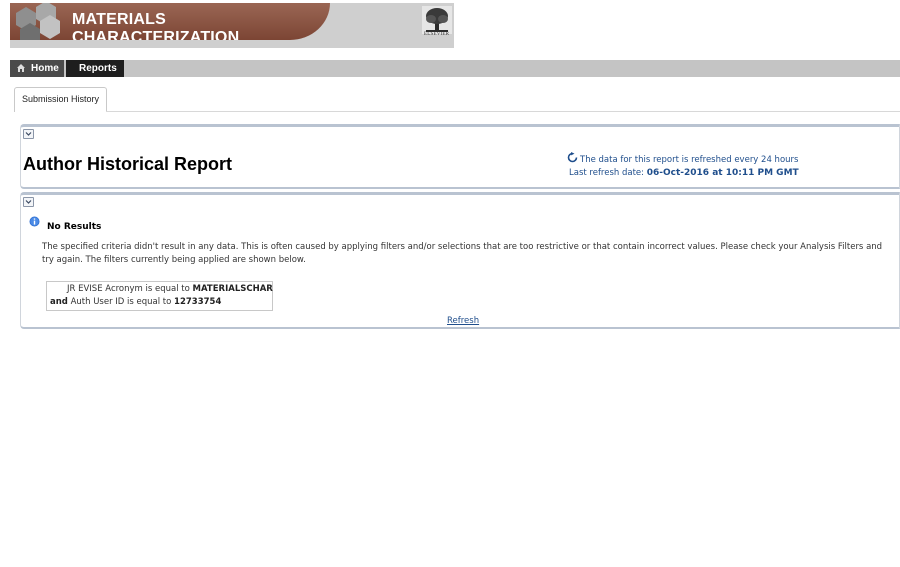  Describe the element at coordinates (45, 68) in the screenshot. I see `nav-home-label: Home` at that location.